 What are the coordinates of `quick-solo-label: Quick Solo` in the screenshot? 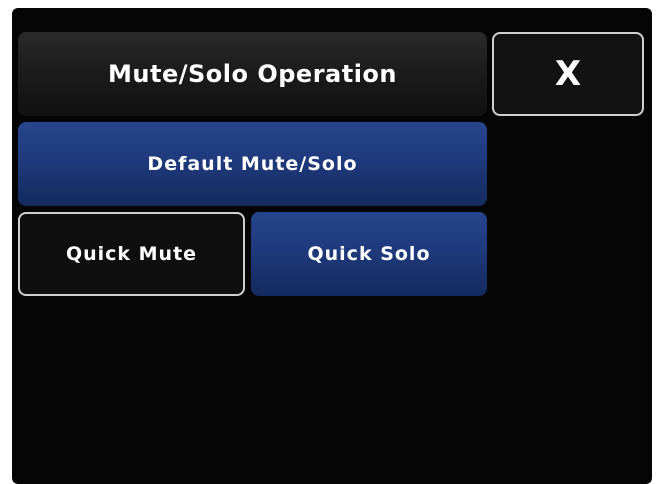 It's located at (369, 254).